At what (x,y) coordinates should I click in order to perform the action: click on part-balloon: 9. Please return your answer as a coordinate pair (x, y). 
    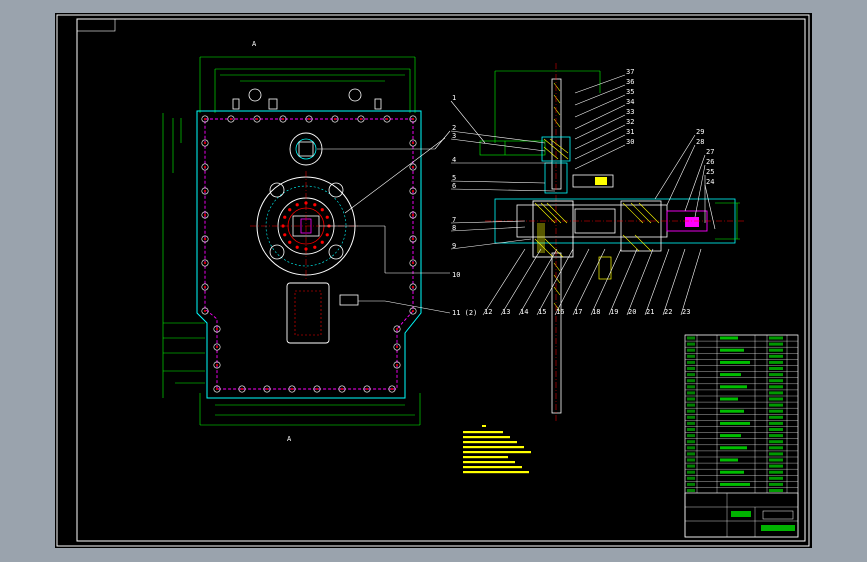
    Looking at the image, I should click on (454, 246).